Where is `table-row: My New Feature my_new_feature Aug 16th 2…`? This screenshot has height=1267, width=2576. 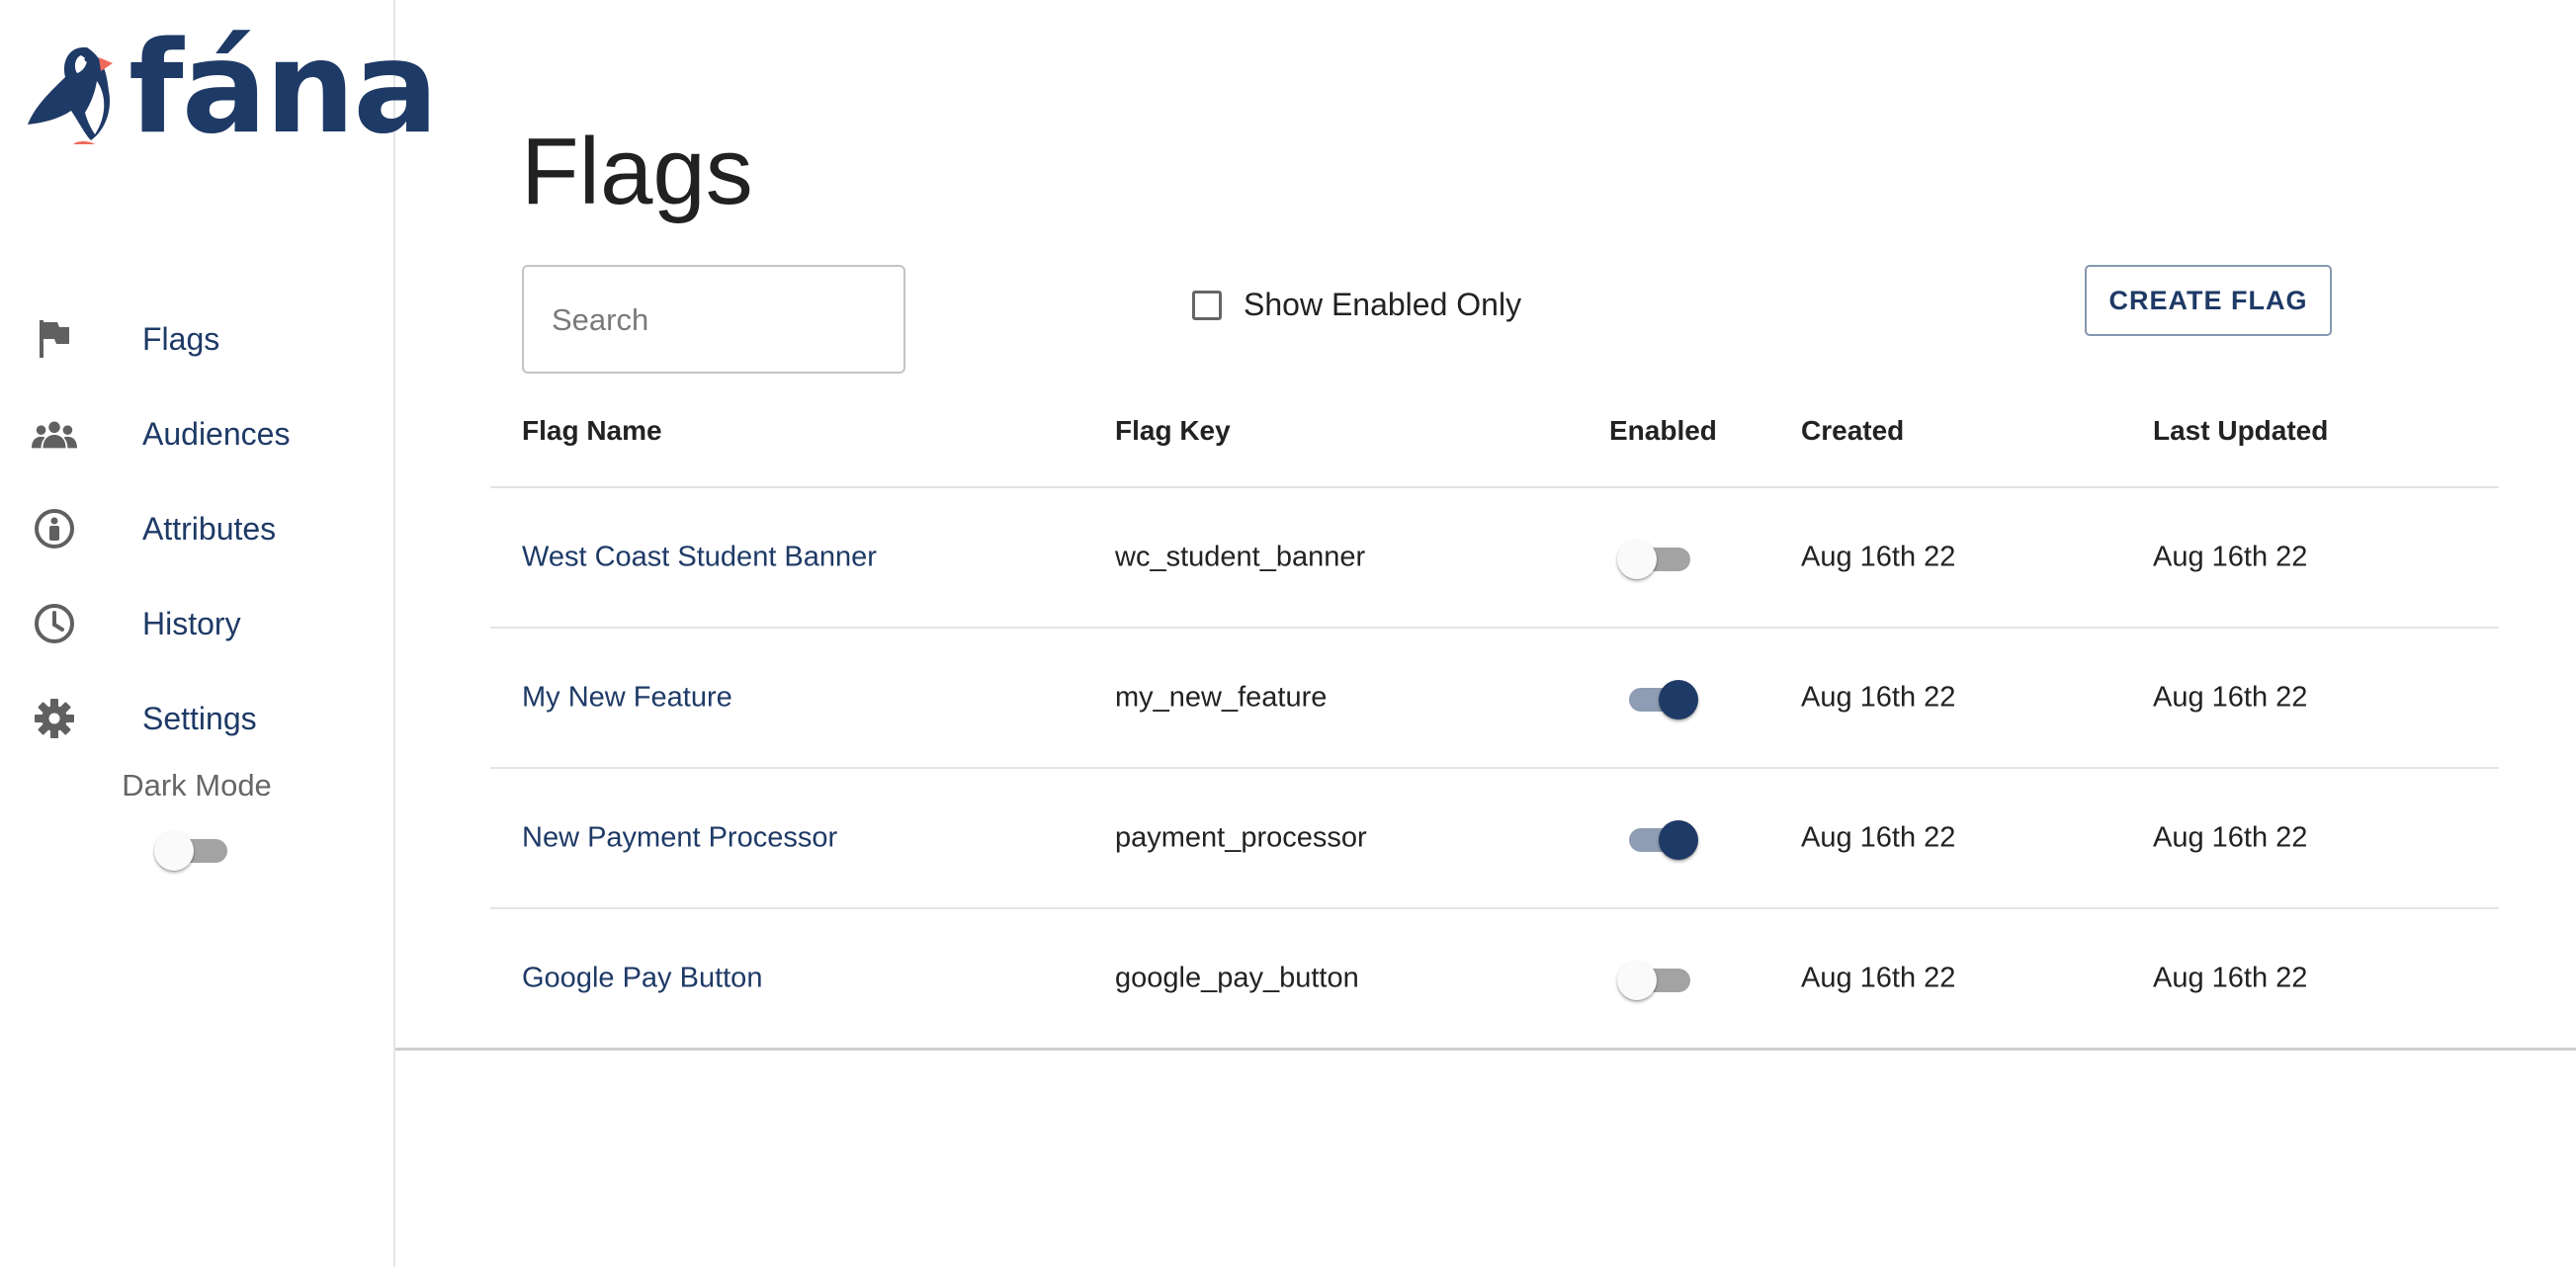 table-row: My New Feature my_new_feature Aug 16th 2… is located at coordinates (1494, 699).